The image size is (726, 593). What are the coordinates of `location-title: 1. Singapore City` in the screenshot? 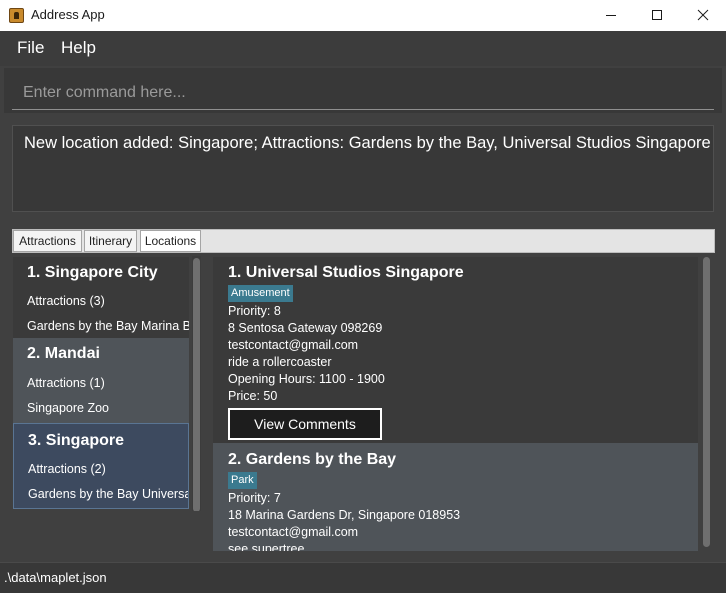 It's located at (92, 272).